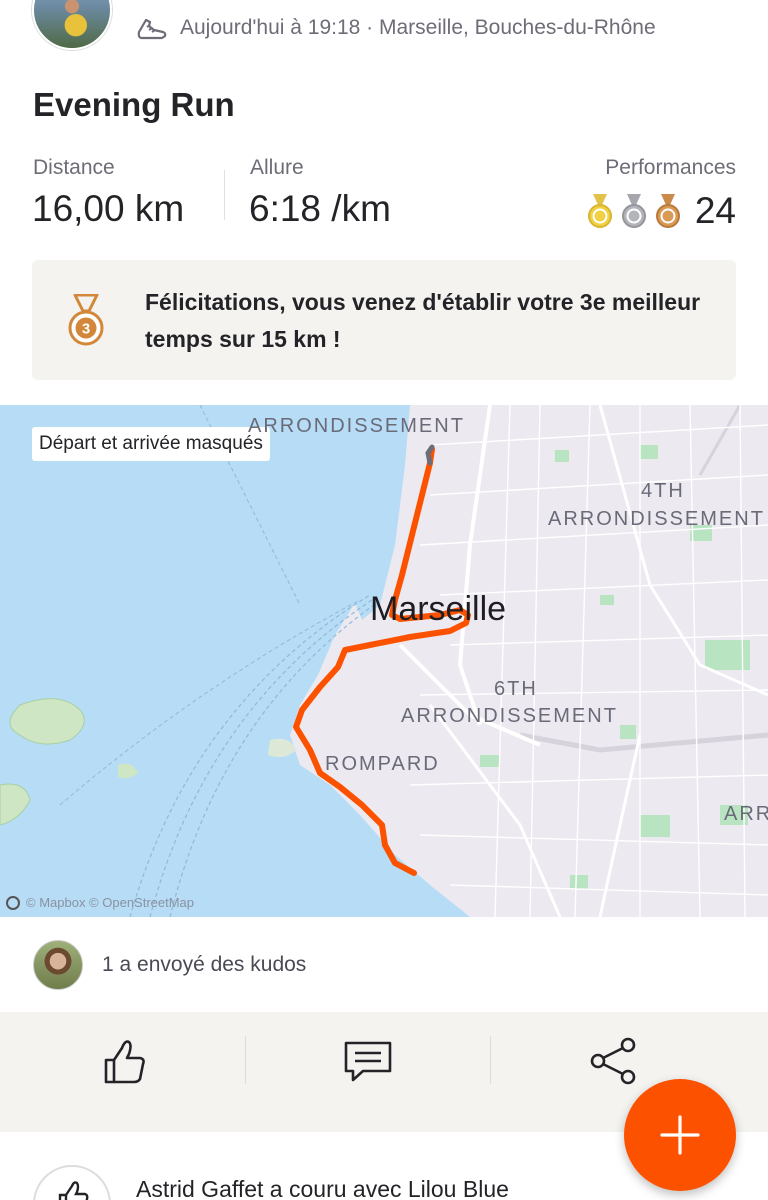 This screenshot has width=768, height=1200. I want to click on attribution-text: © Mapbox © OpenStreetMap, so click(110, 902).